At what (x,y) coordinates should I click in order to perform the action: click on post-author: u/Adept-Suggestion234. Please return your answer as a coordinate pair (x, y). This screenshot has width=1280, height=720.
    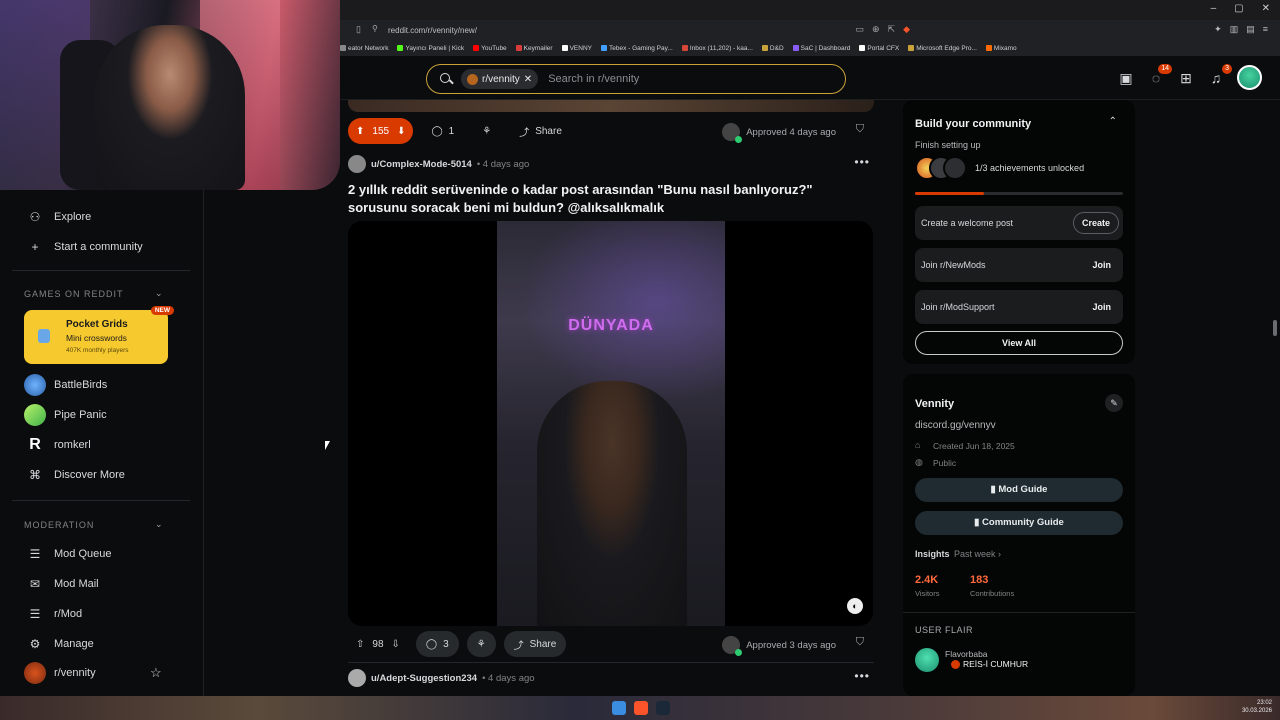
    Looking at the image, I should click on (424, 678).